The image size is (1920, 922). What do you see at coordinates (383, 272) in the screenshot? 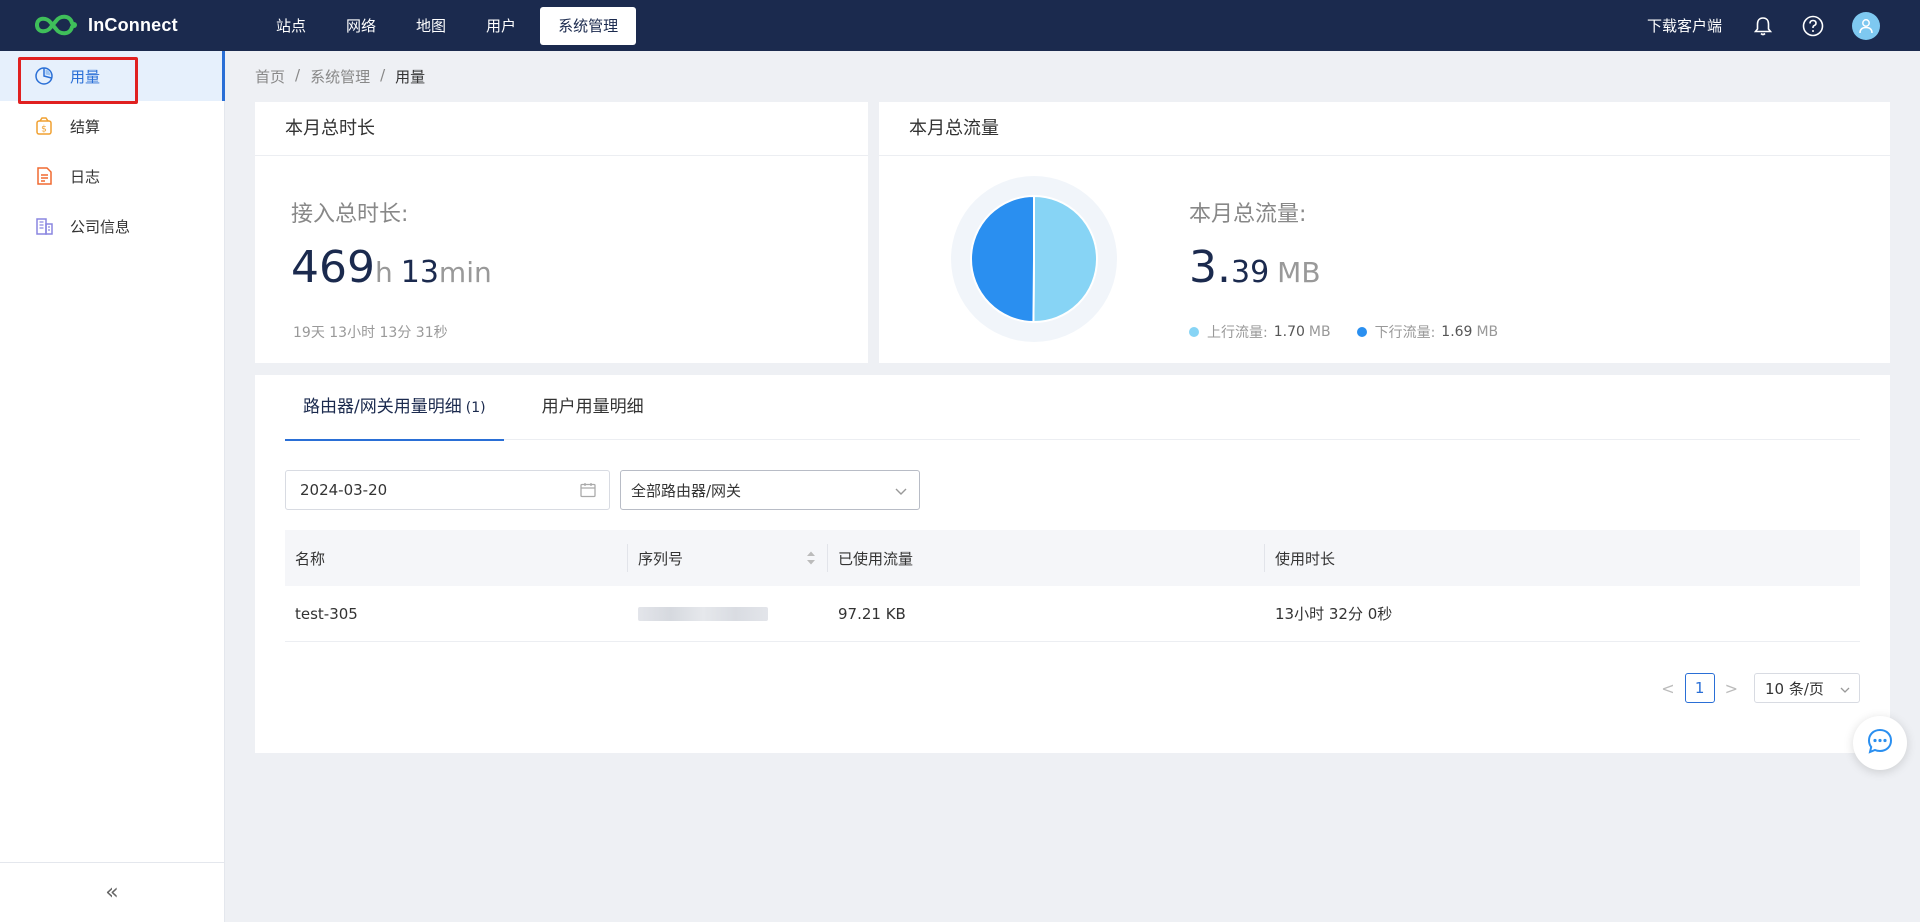
I see `duration-hours-unit: h` at bounding box center [383, 272].